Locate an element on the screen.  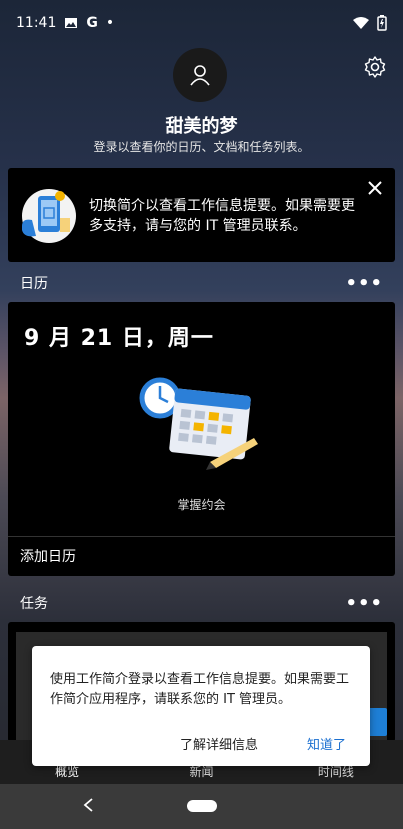
calendar-illustration is located at coordinates (198, 423).